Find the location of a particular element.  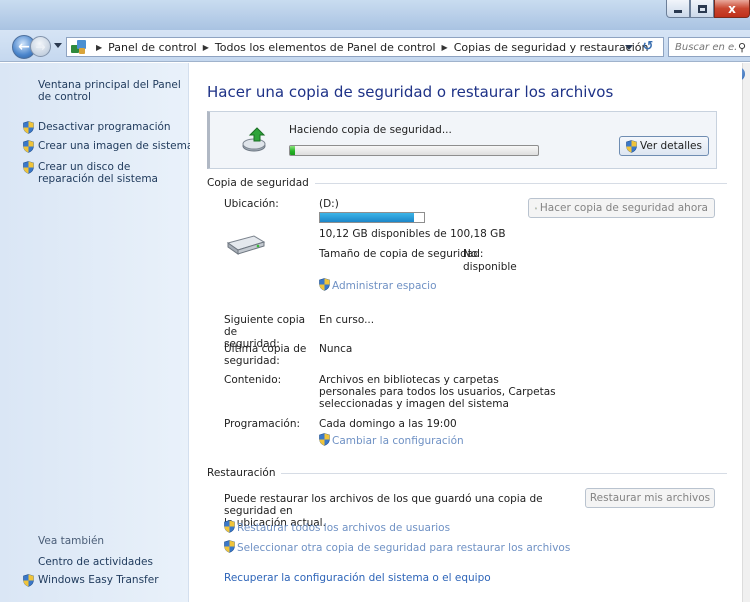

forward-arrow-icon: → is located at coordinates (40, 46).